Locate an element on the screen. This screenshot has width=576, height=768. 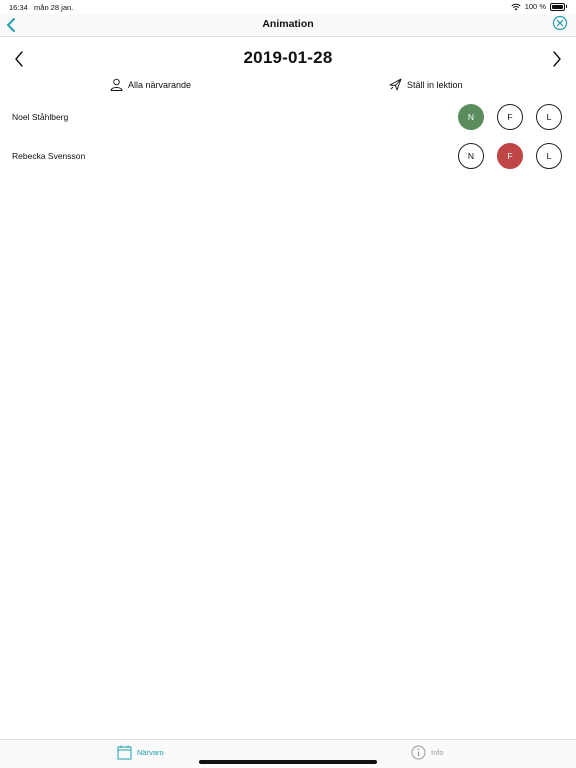
wifi-icon is located at coordinates (516, 6).